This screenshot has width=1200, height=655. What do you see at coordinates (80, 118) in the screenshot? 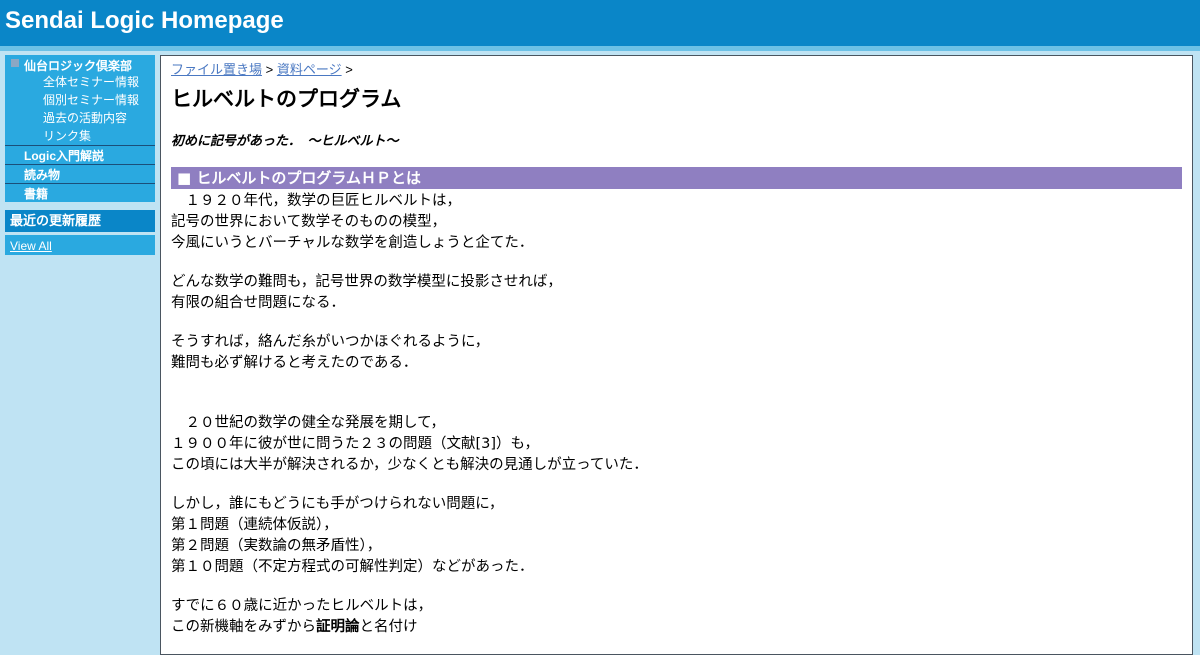
I see `sidebar-subitem-past-activities: 過去の活動内容` at bounding box center [80, 118].